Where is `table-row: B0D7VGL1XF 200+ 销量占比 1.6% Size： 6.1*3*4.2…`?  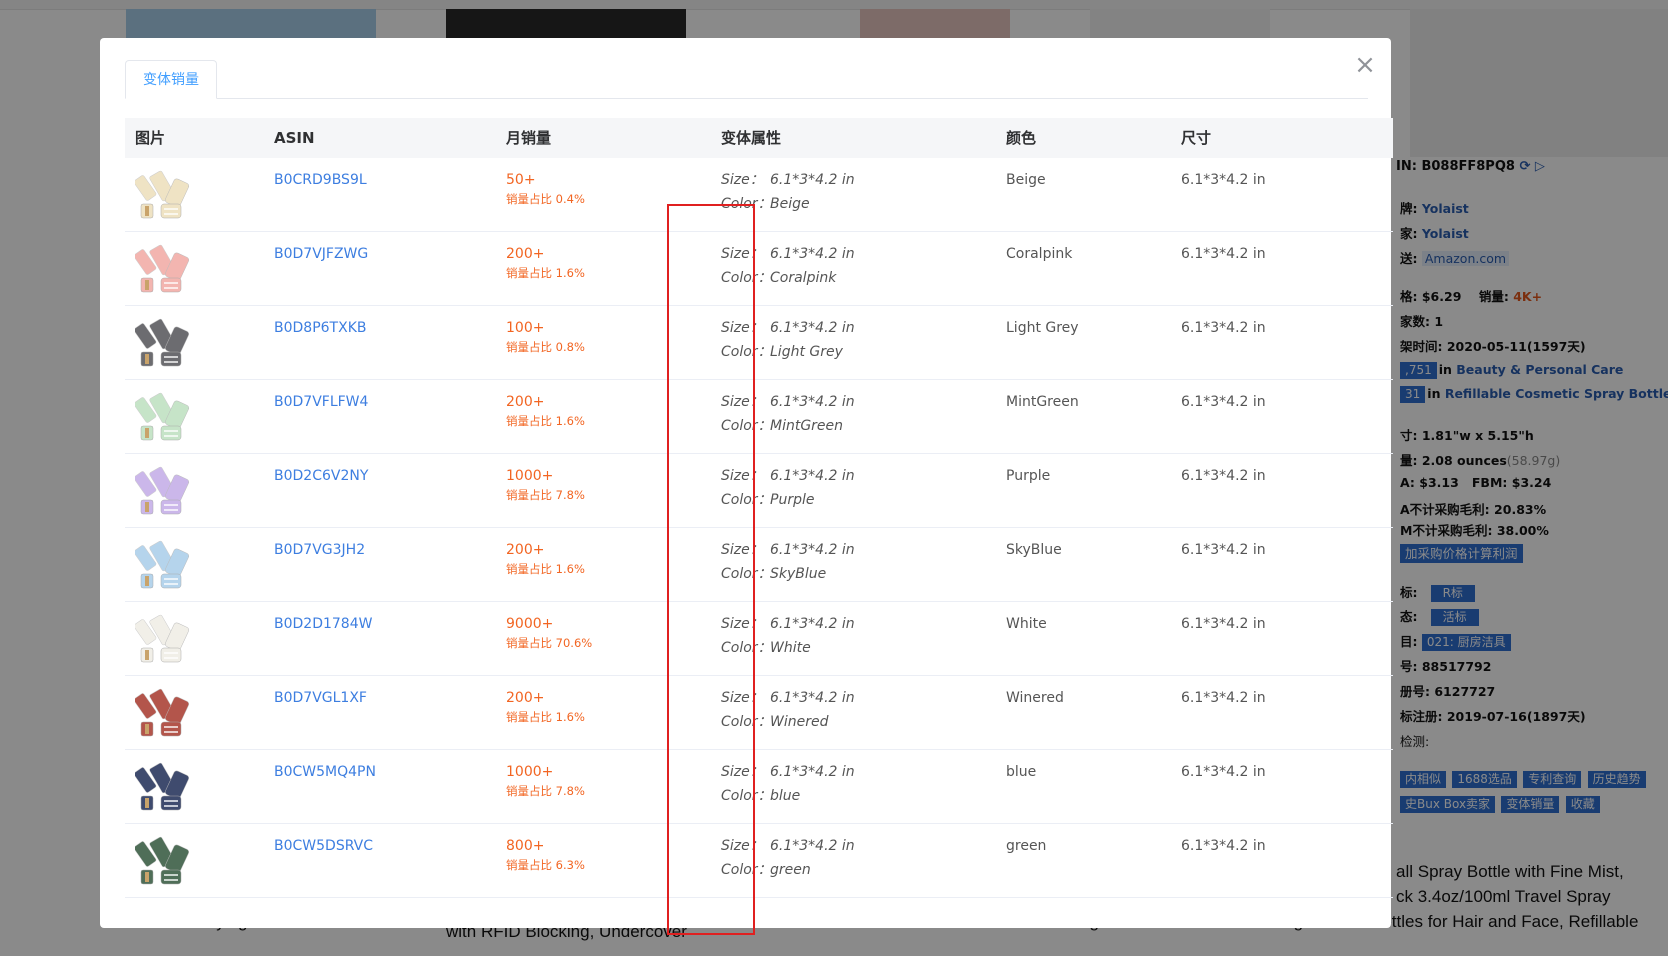
table-row: B0D7VGL1XF 200+ 销量占比 1.6% Size： 6.1*3*4.2… is located at coordinates (759, 713).